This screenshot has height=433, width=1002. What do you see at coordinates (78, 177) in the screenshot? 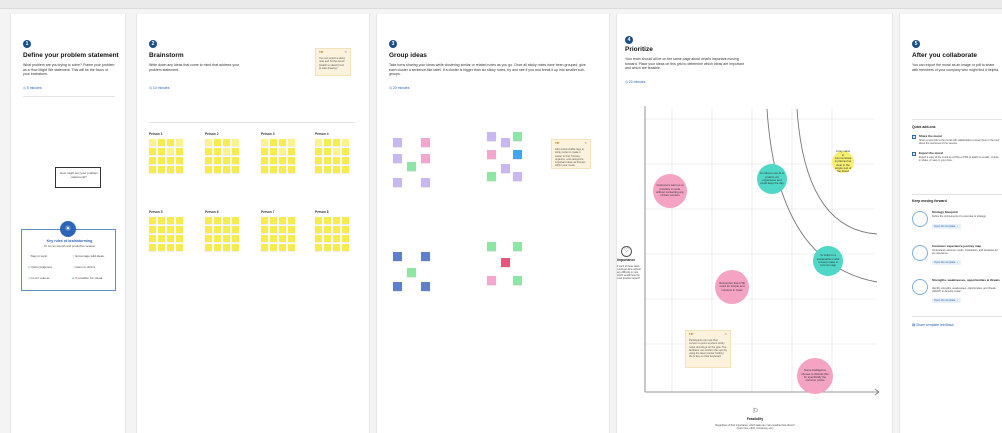
I see `problem-statement-card: How might we [your problem statement]?` at bounding box center [78, 177].